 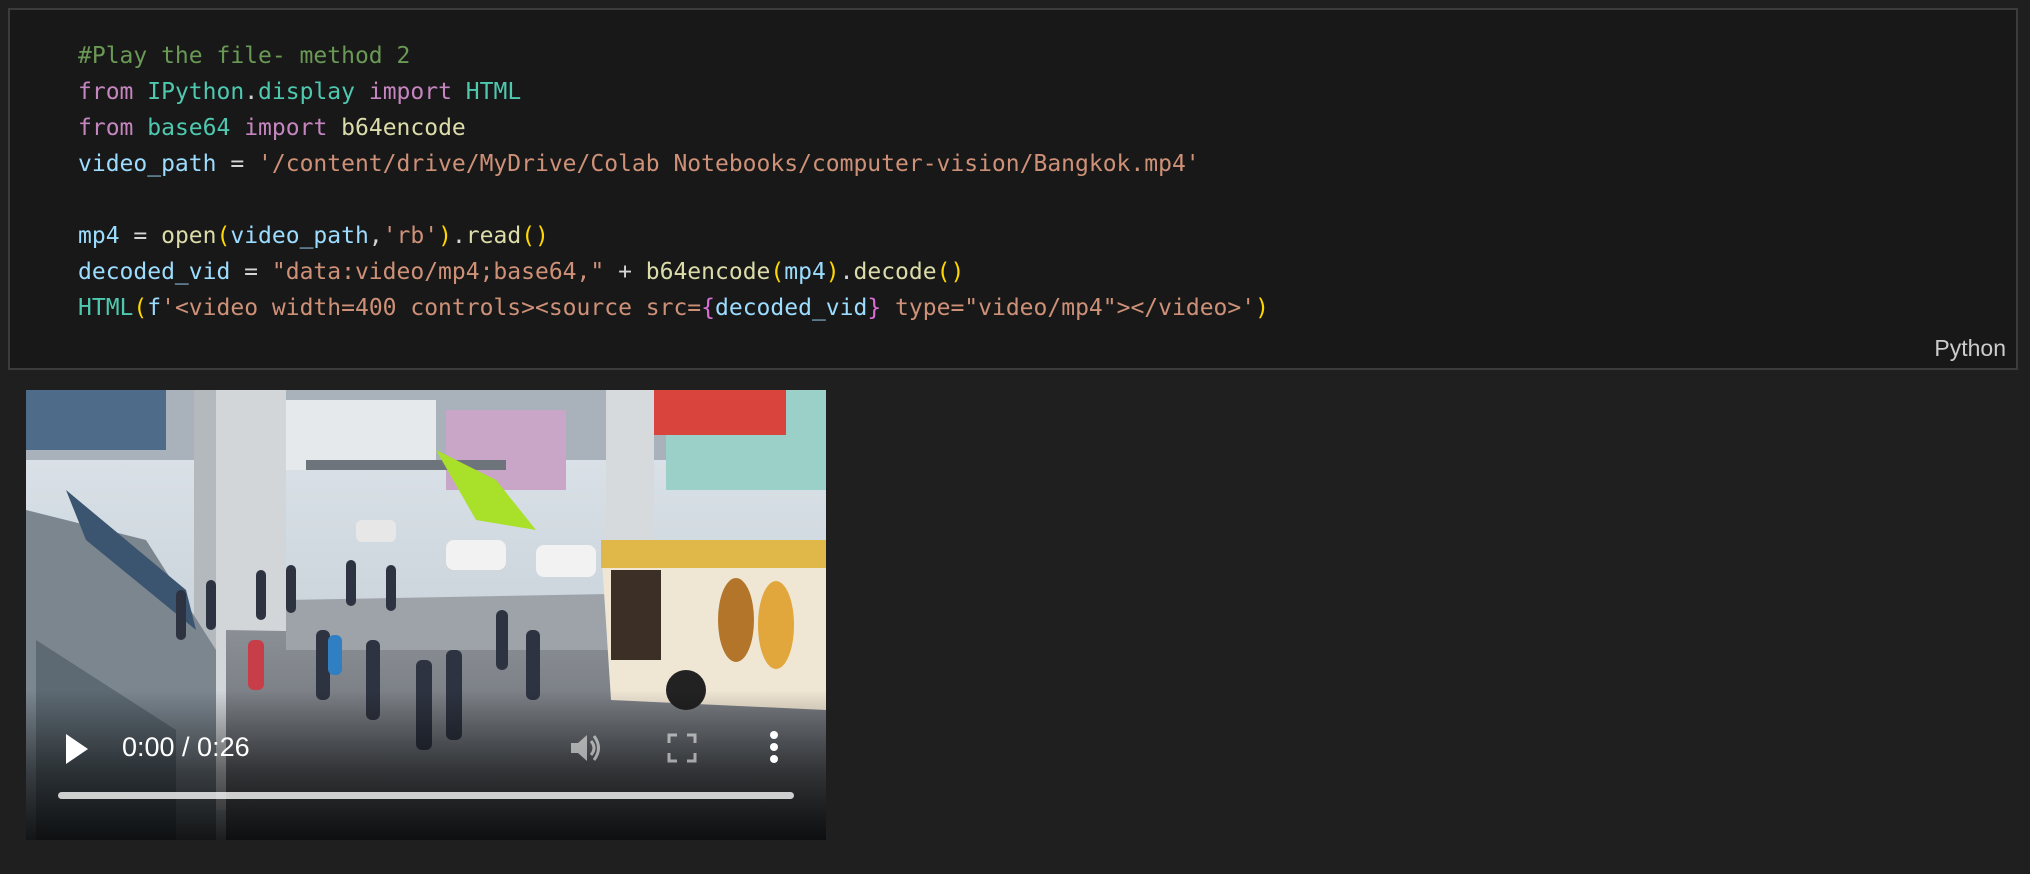 What do you see at coordinates (673, 56) in the screenshot?
I see `code-line-1: #Play the file- method 2` at bounding box center [673, 56].